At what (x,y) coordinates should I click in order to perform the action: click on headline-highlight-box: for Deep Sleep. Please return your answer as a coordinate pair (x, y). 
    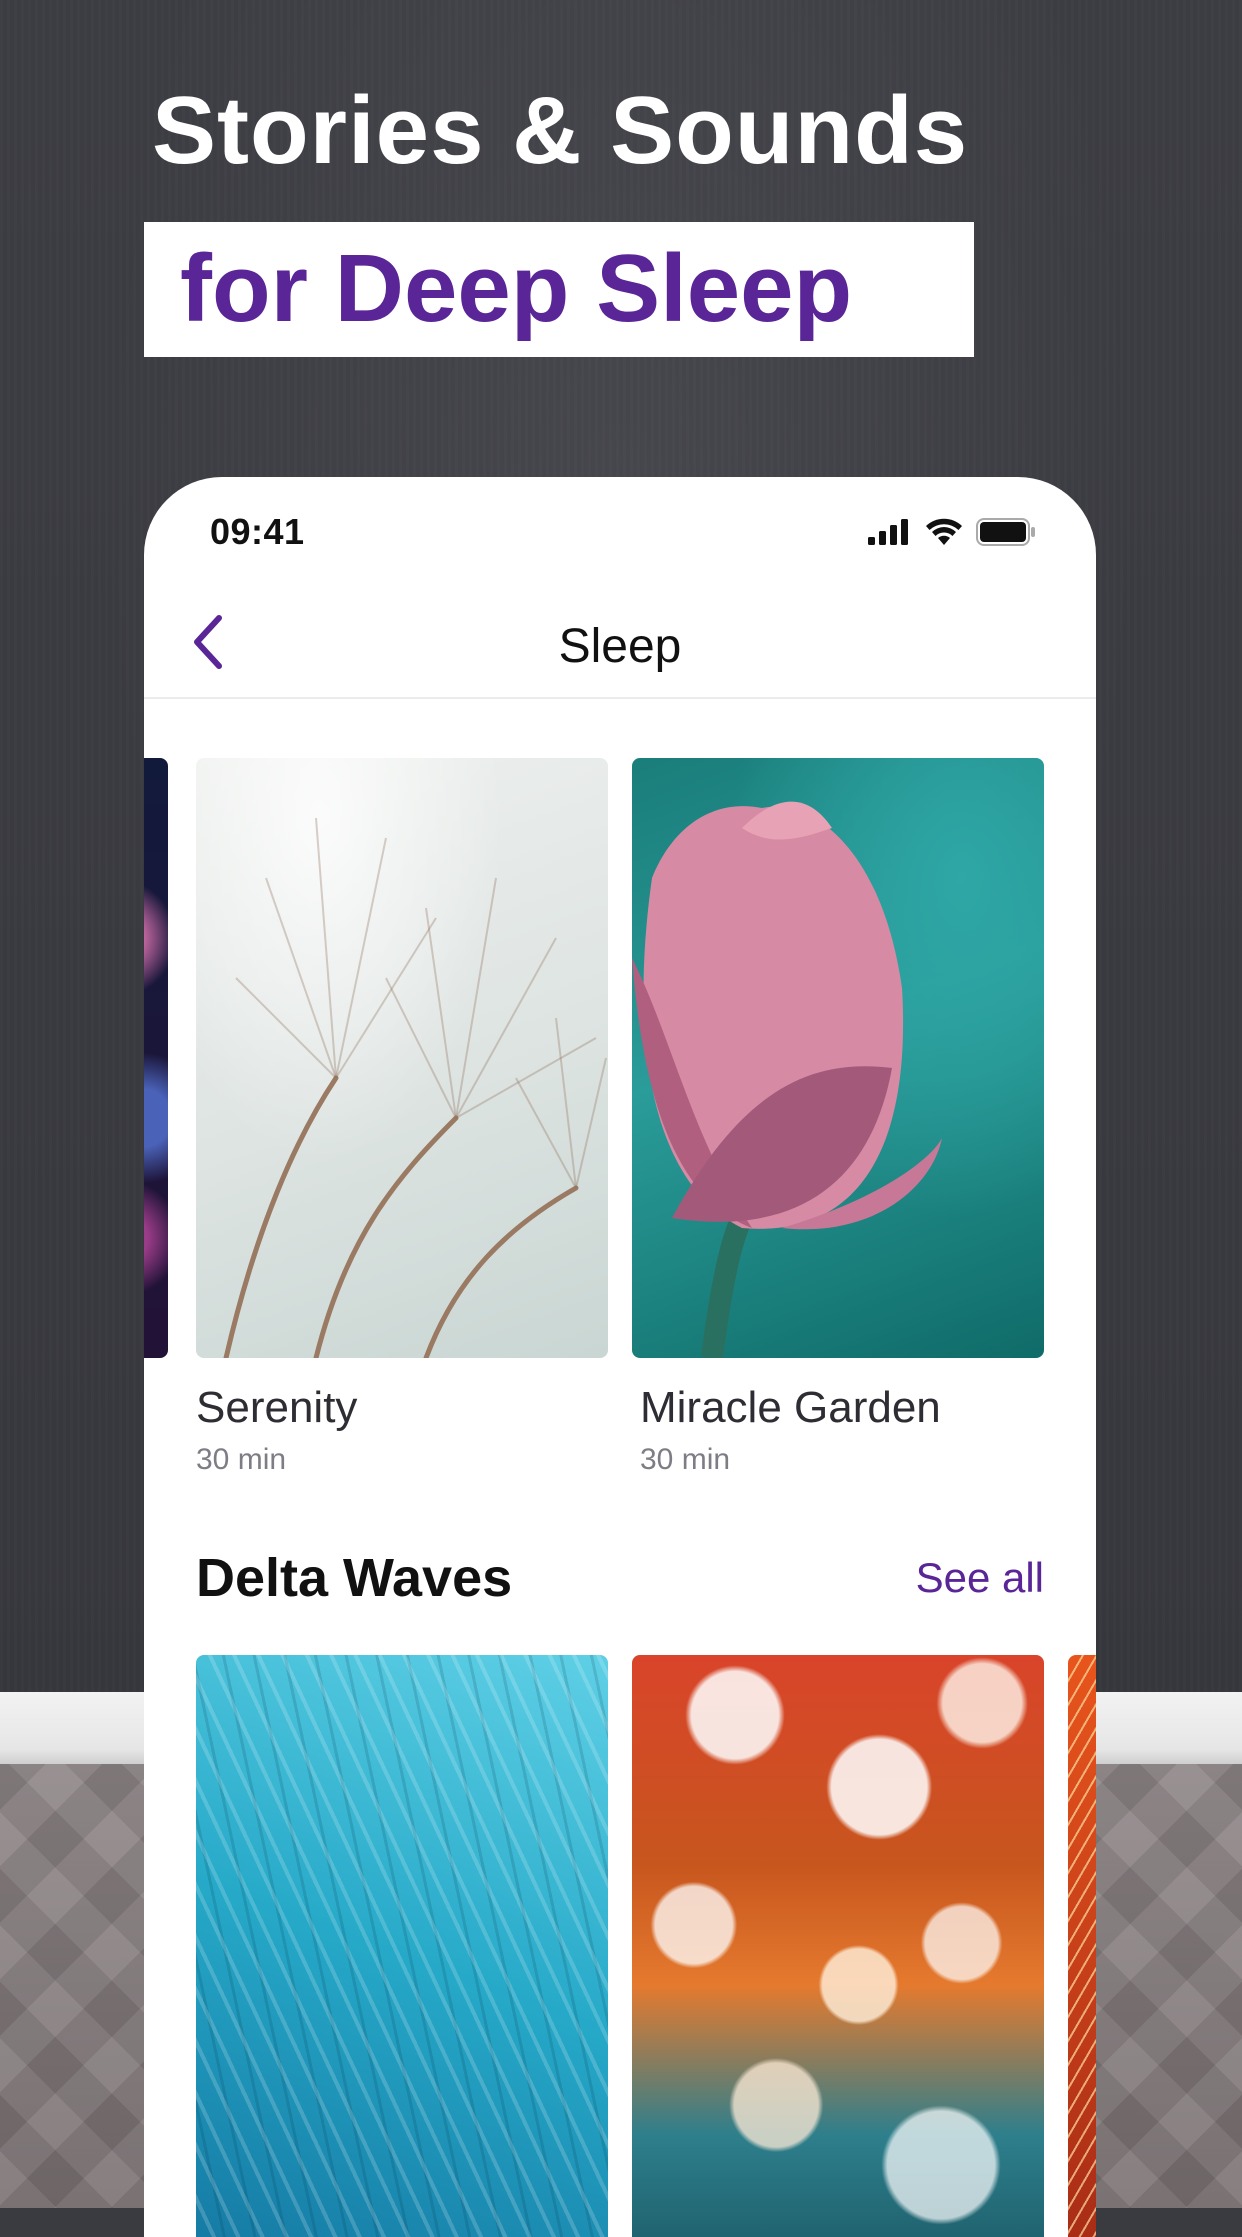
    Looking at the image, I should click on (559, 289).